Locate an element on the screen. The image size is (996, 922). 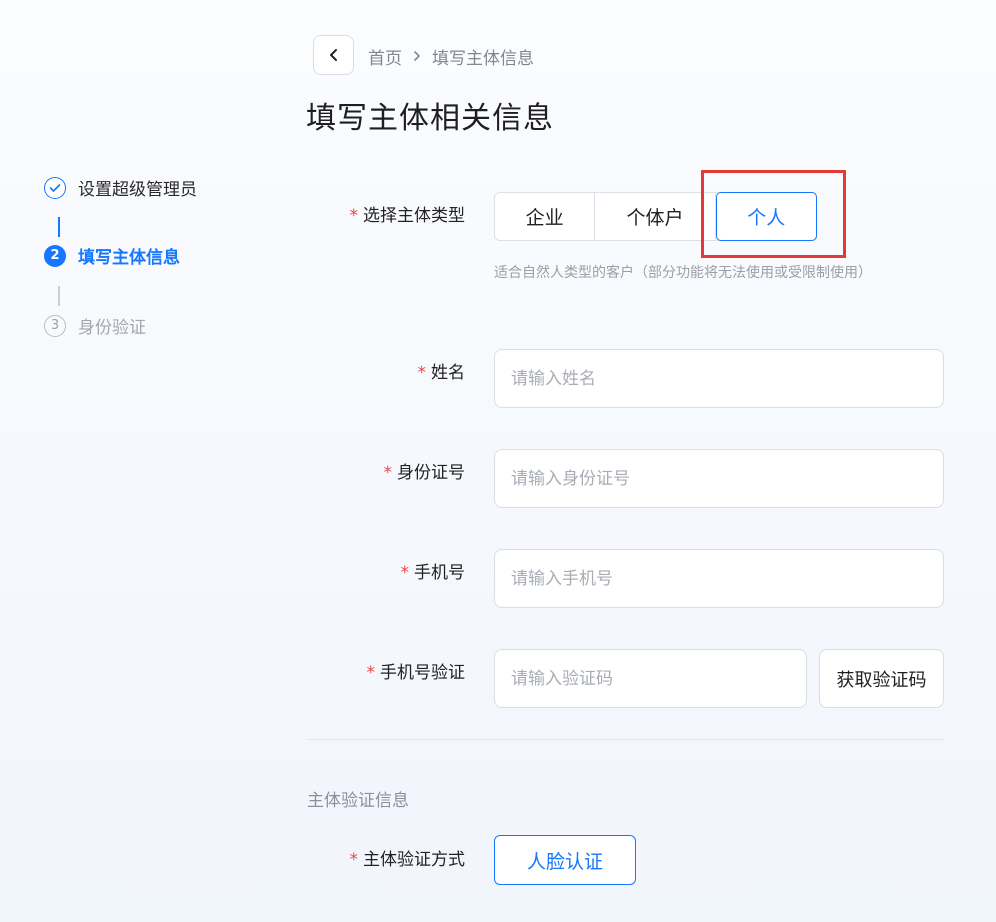
verify-method-label: * 主体验证方式 is located at coordinates (385, 857).